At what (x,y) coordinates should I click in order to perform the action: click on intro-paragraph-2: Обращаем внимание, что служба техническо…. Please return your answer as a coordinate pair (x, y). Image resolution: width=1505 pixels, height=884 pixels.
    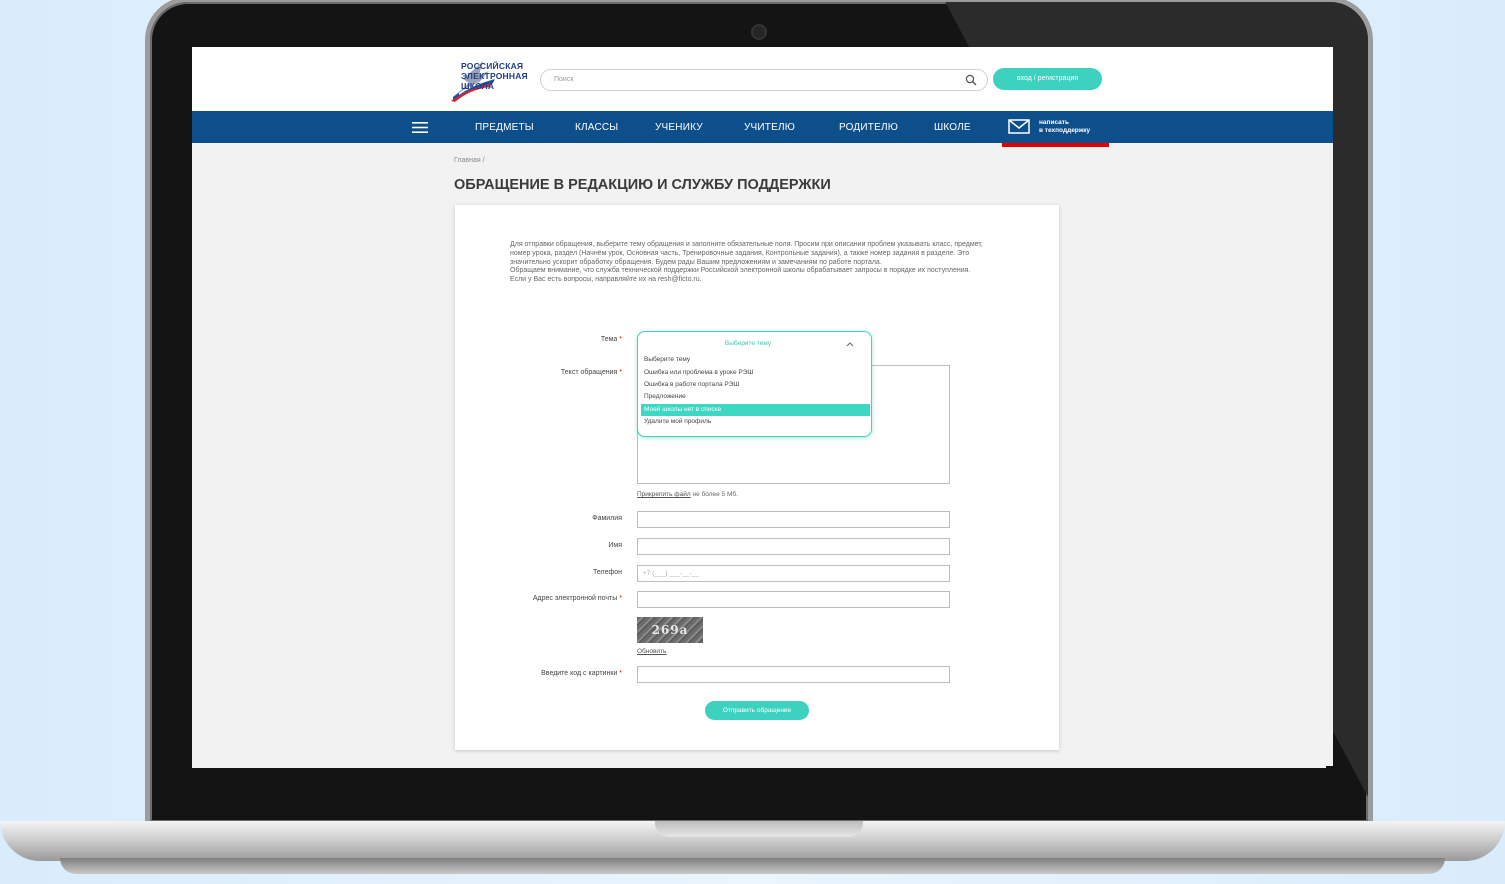
    Looking at the image, I should click on (740, 271).